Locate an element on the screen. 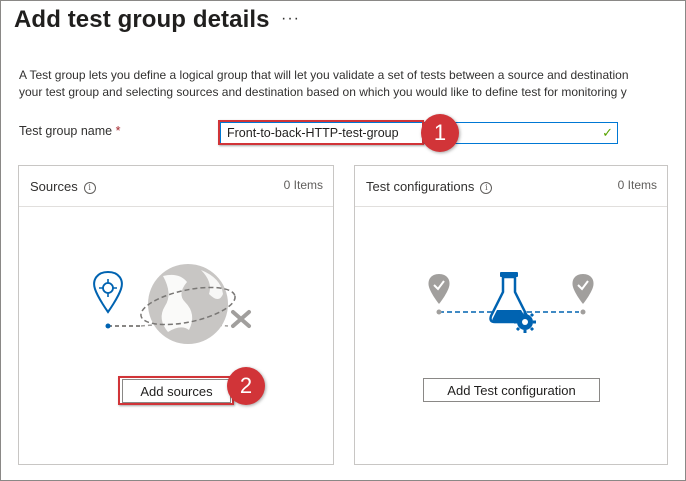 This screenshot has width=686, height=481. required-marker: * is located at coordinates (118, 131).